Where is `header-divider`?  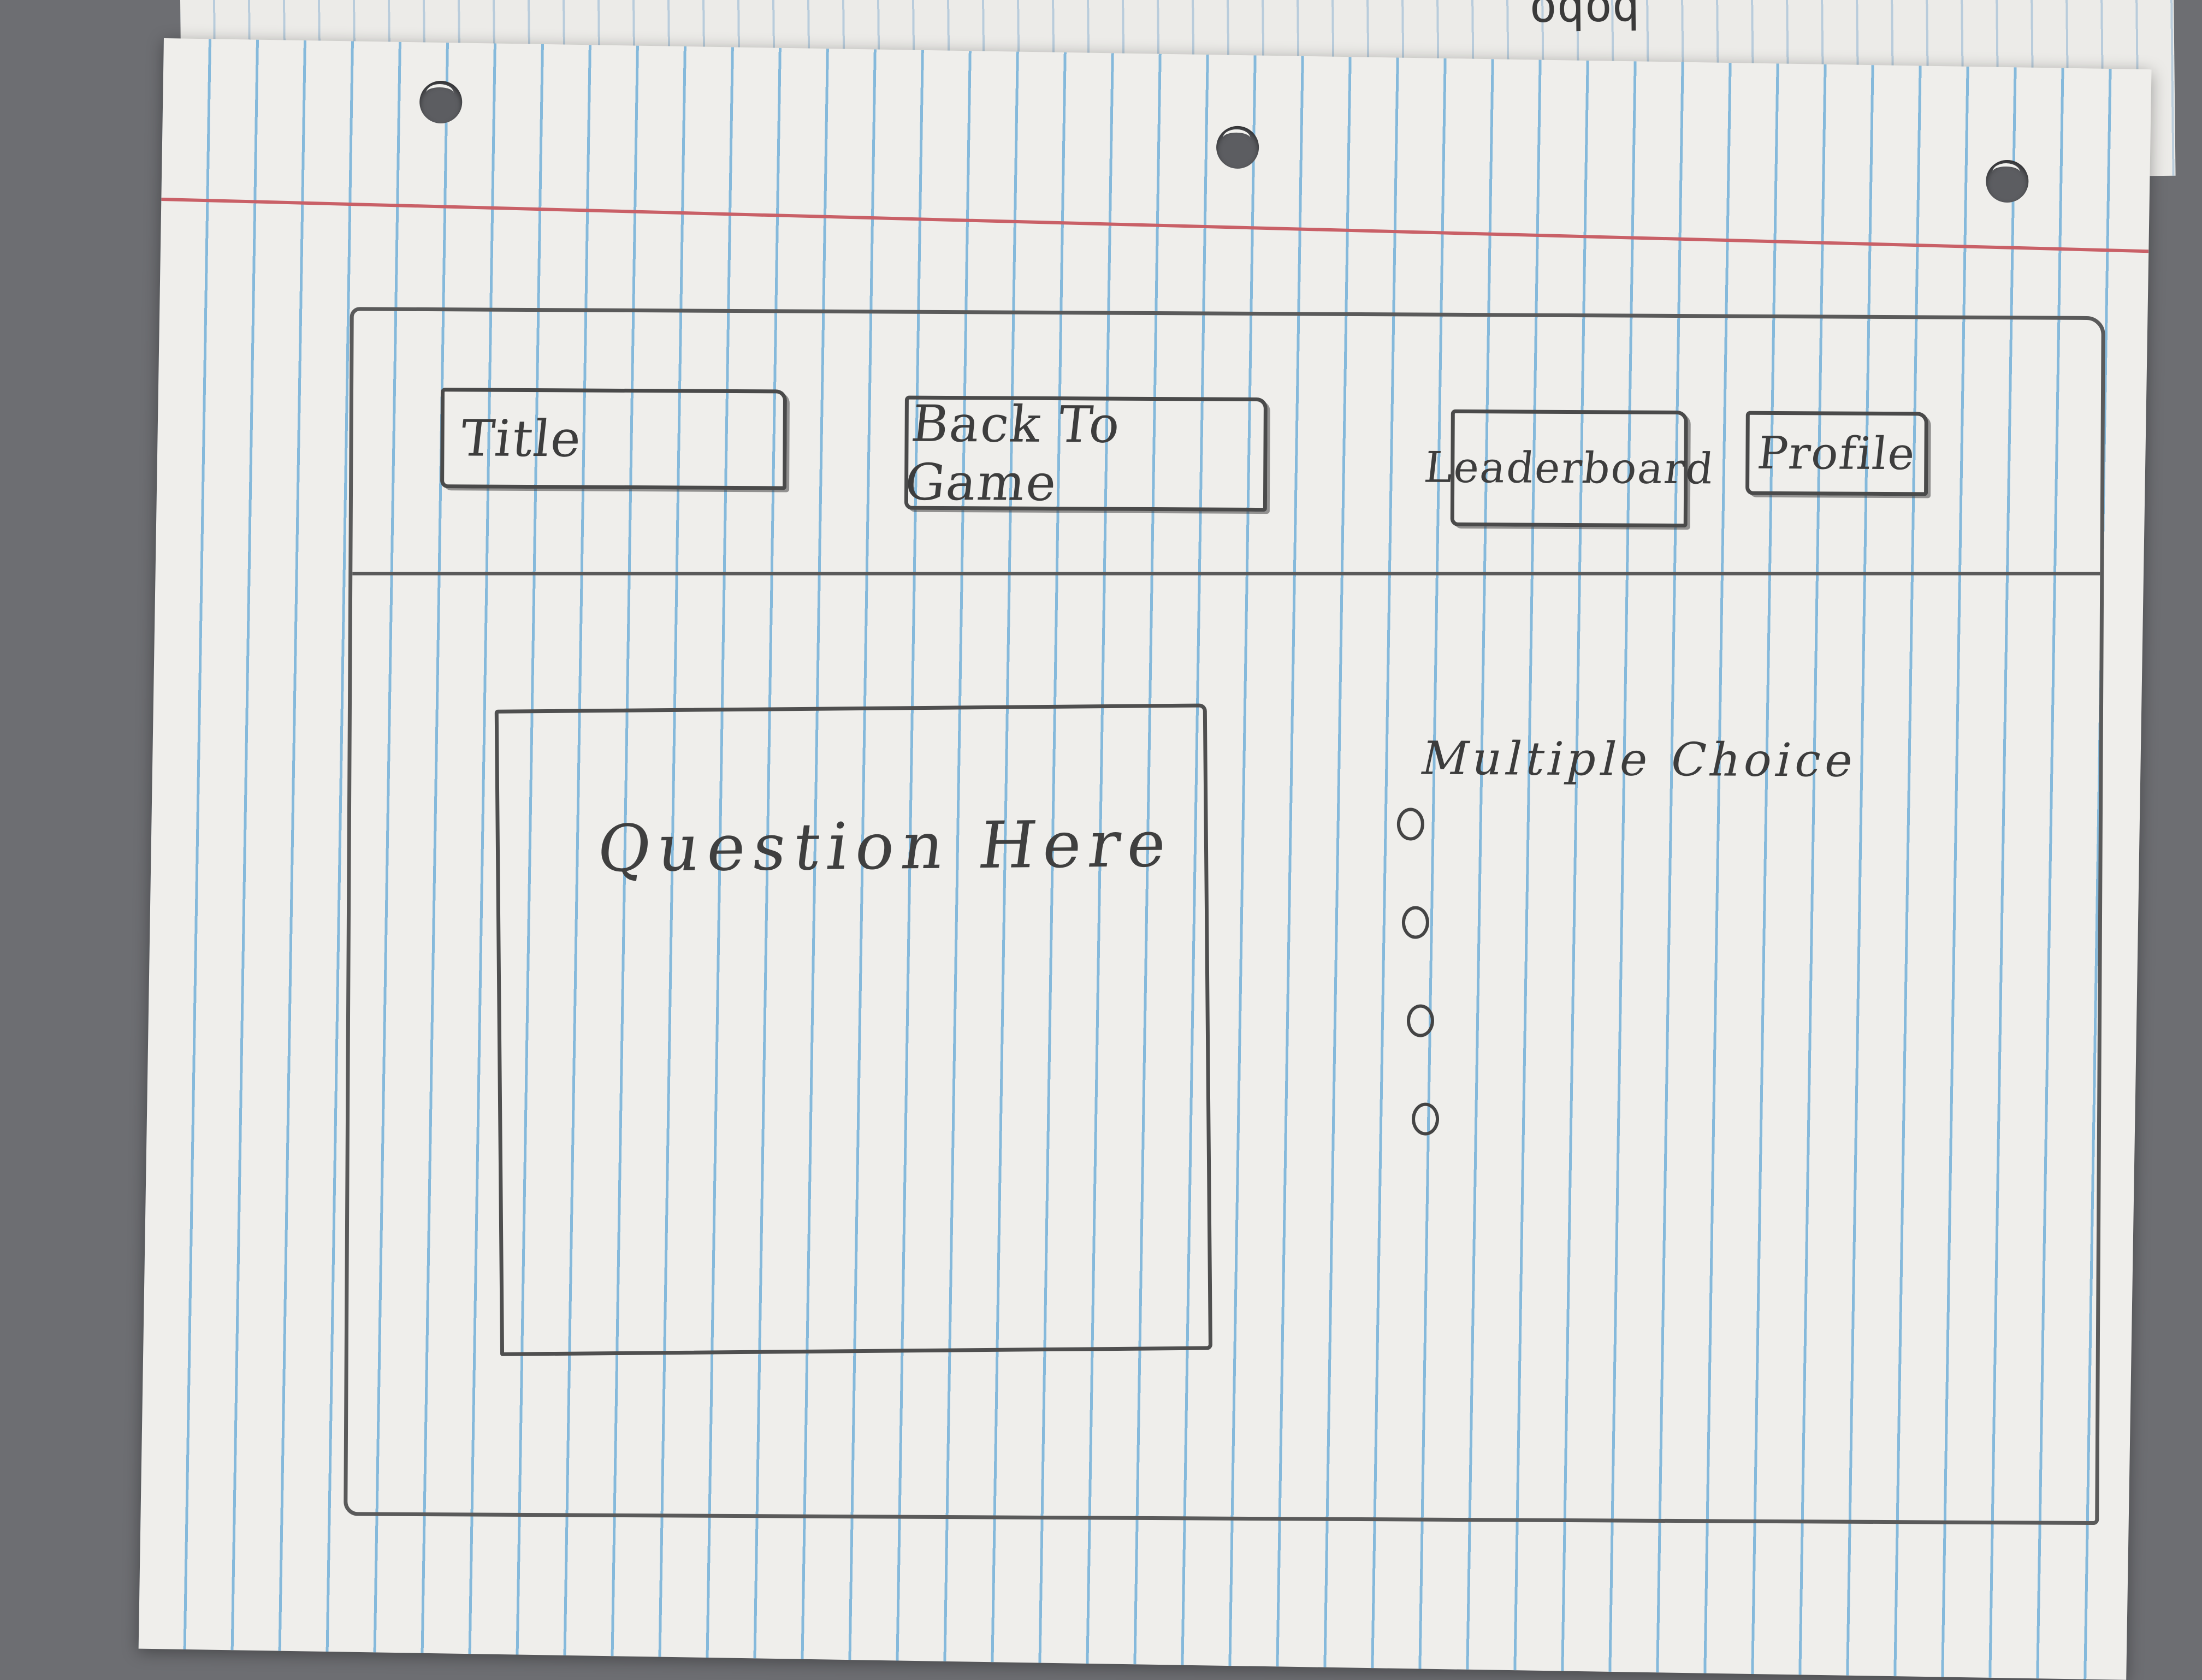
header-divider is located at coordinates (1226, 573).